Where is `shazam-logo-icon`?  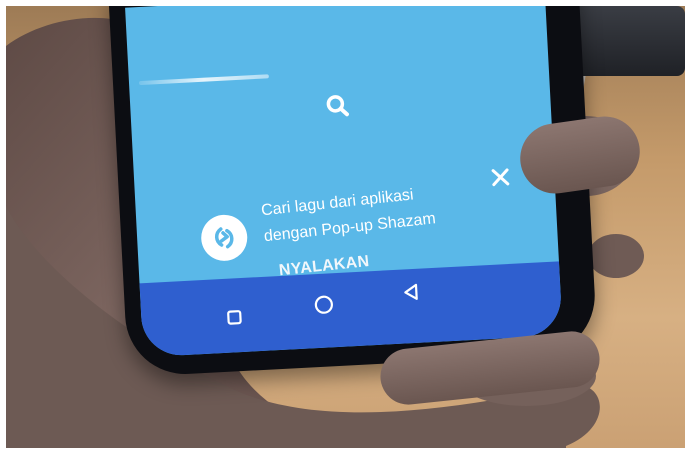
shazam-logo-icon is located at coordinates (224, 238).